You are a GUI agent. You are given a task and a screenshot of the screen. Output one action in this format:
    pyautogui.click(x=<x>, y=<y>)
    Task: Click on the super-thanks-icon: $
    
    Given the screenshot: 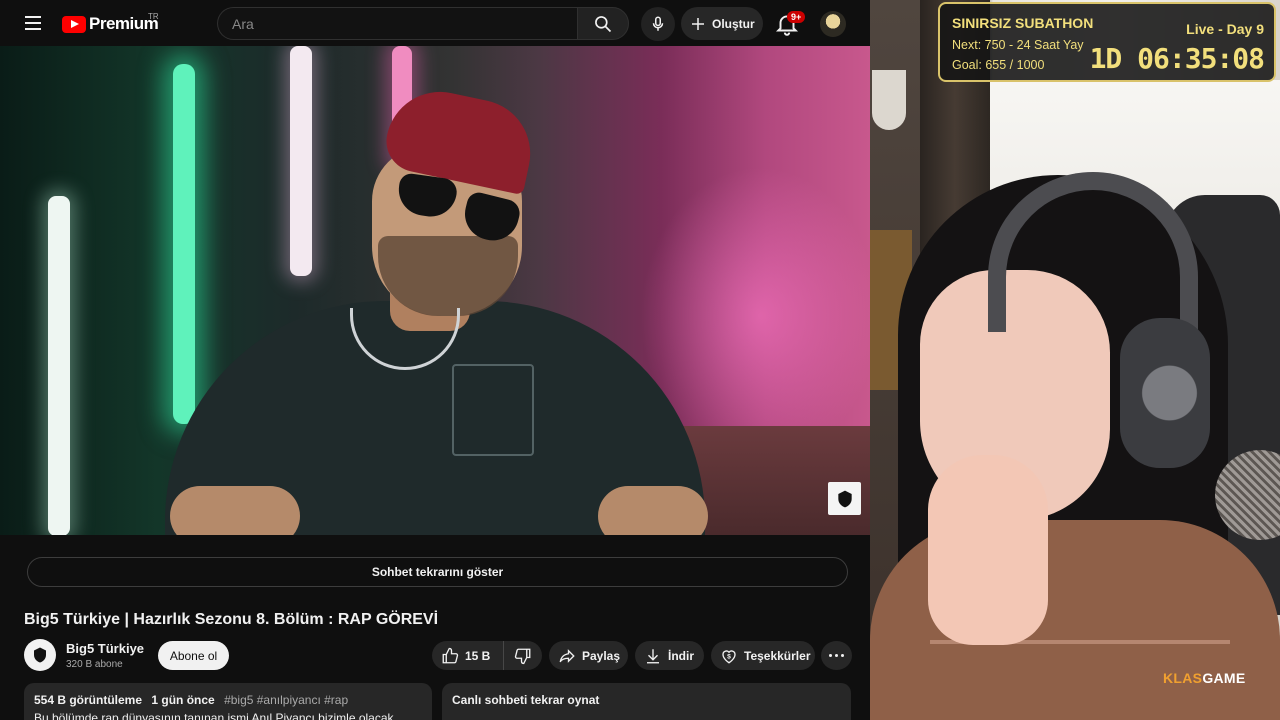 What is the action you would take?
    pyautogui.click(x=729, y=656)
    